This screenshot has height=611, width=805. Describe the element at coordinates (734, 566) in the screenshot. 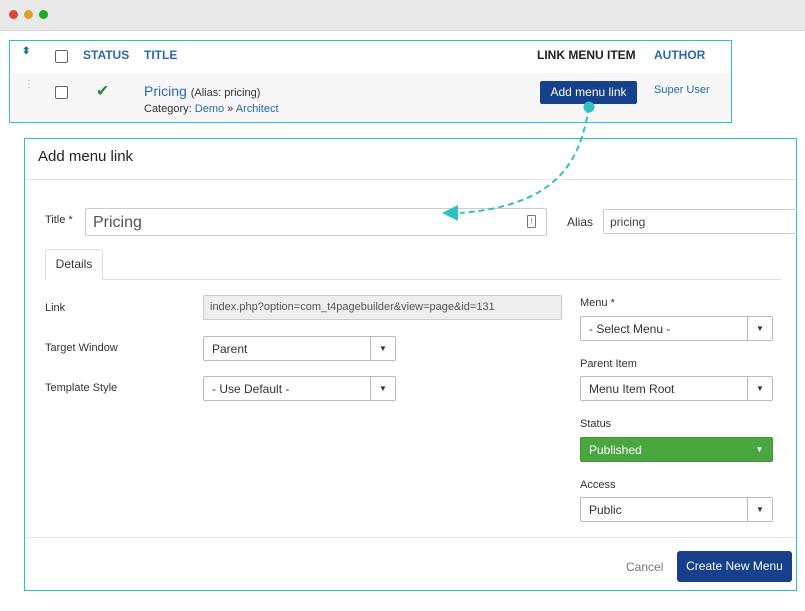

I see `create-new-menu-button: Create New Menu` at that location.